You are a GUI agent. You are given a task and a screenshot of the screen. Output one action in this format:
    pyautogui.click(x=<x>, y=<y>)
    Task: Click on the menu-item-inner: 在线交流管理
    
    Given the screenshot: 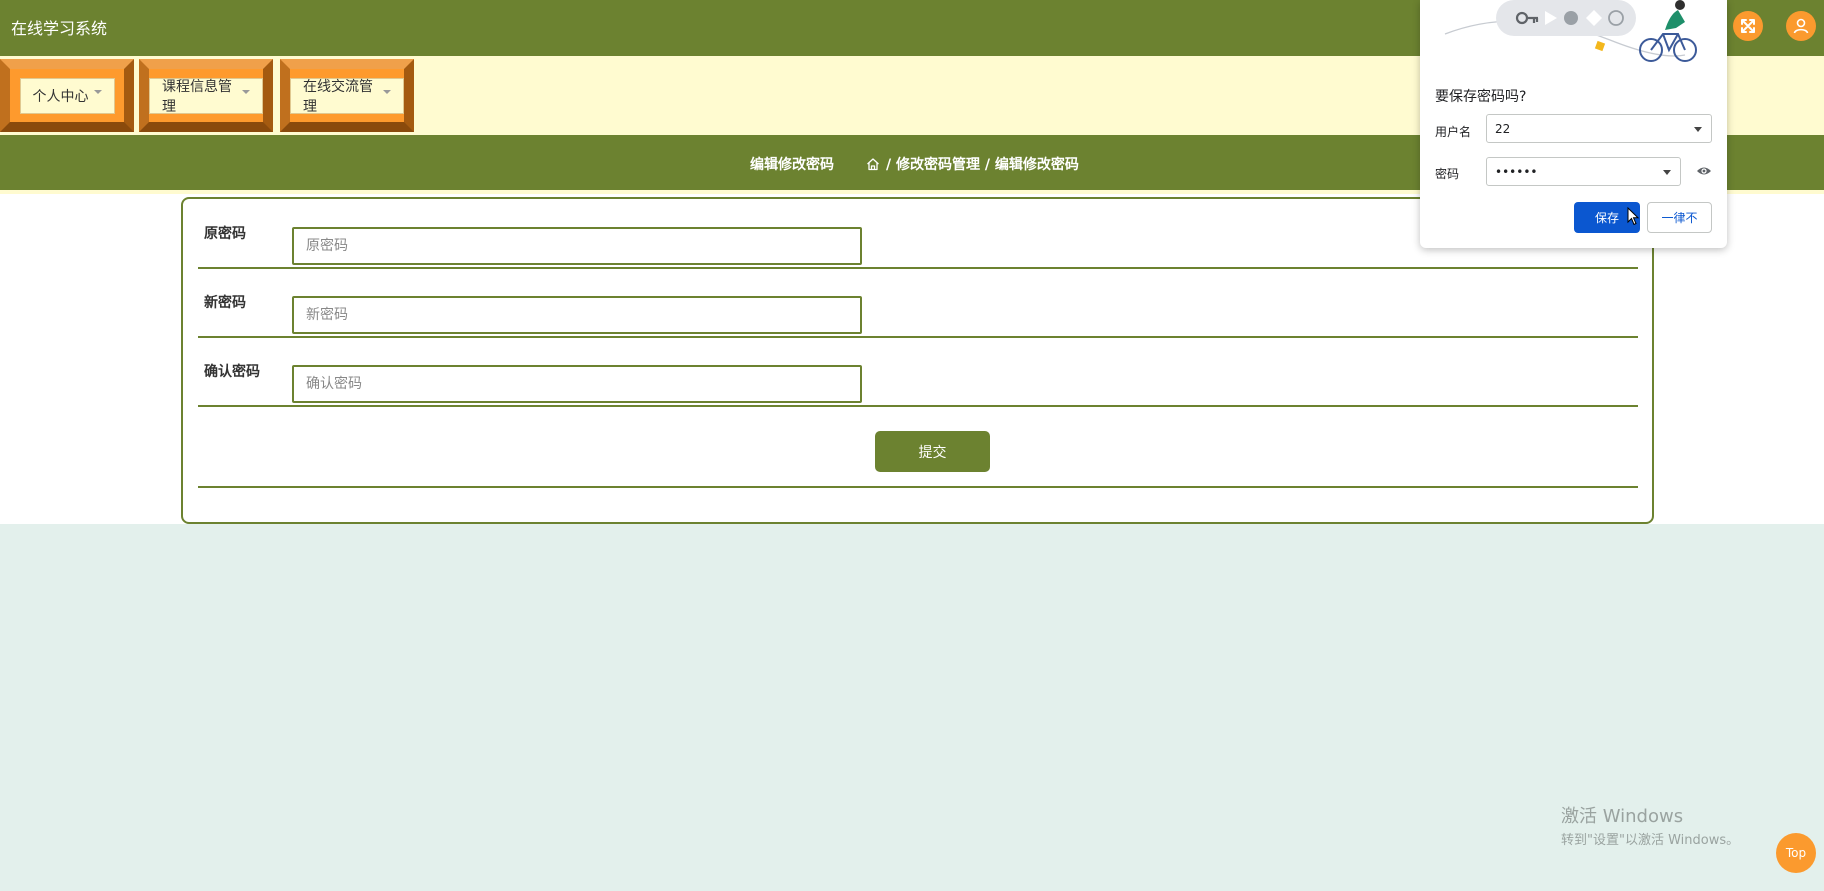 What is the action you would take?
    pyautogui.click(x=347, y=96)
    